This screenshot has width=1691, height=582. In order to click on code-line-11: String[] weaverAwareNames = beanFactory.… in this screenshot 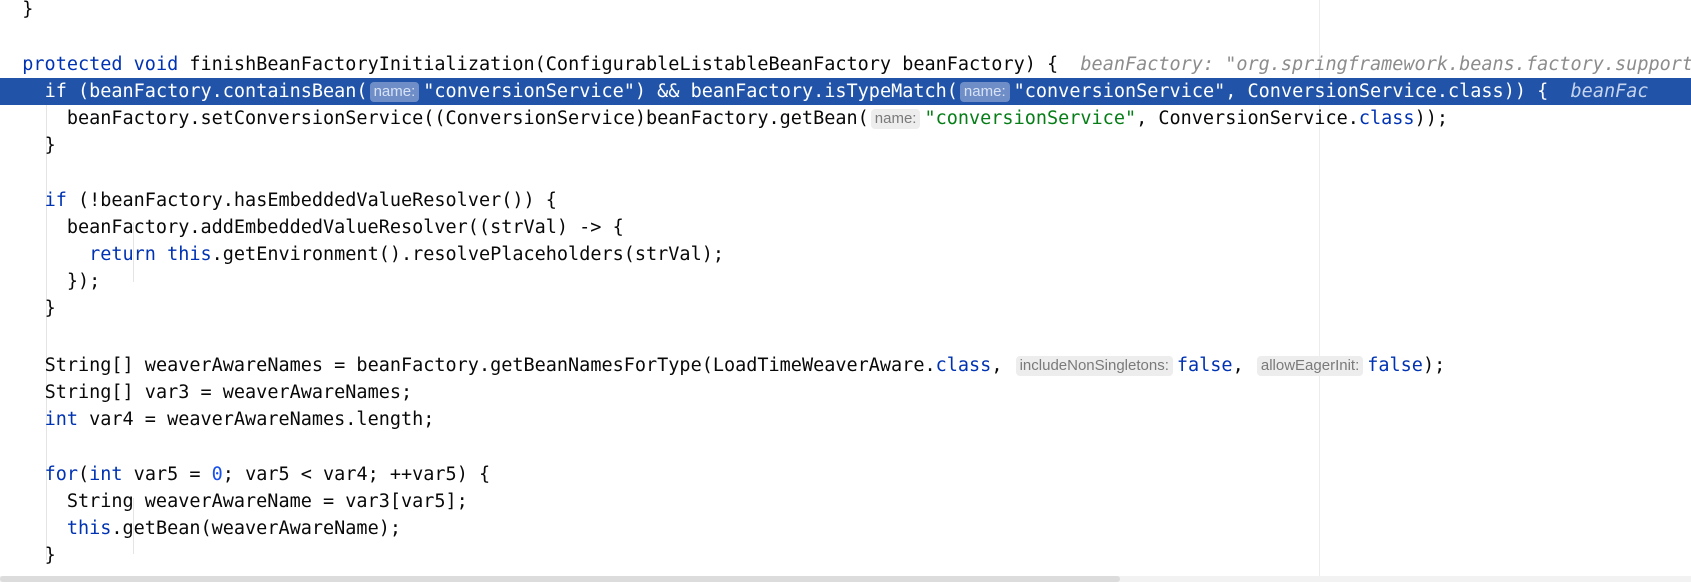, I will do `click(845, 365)`.